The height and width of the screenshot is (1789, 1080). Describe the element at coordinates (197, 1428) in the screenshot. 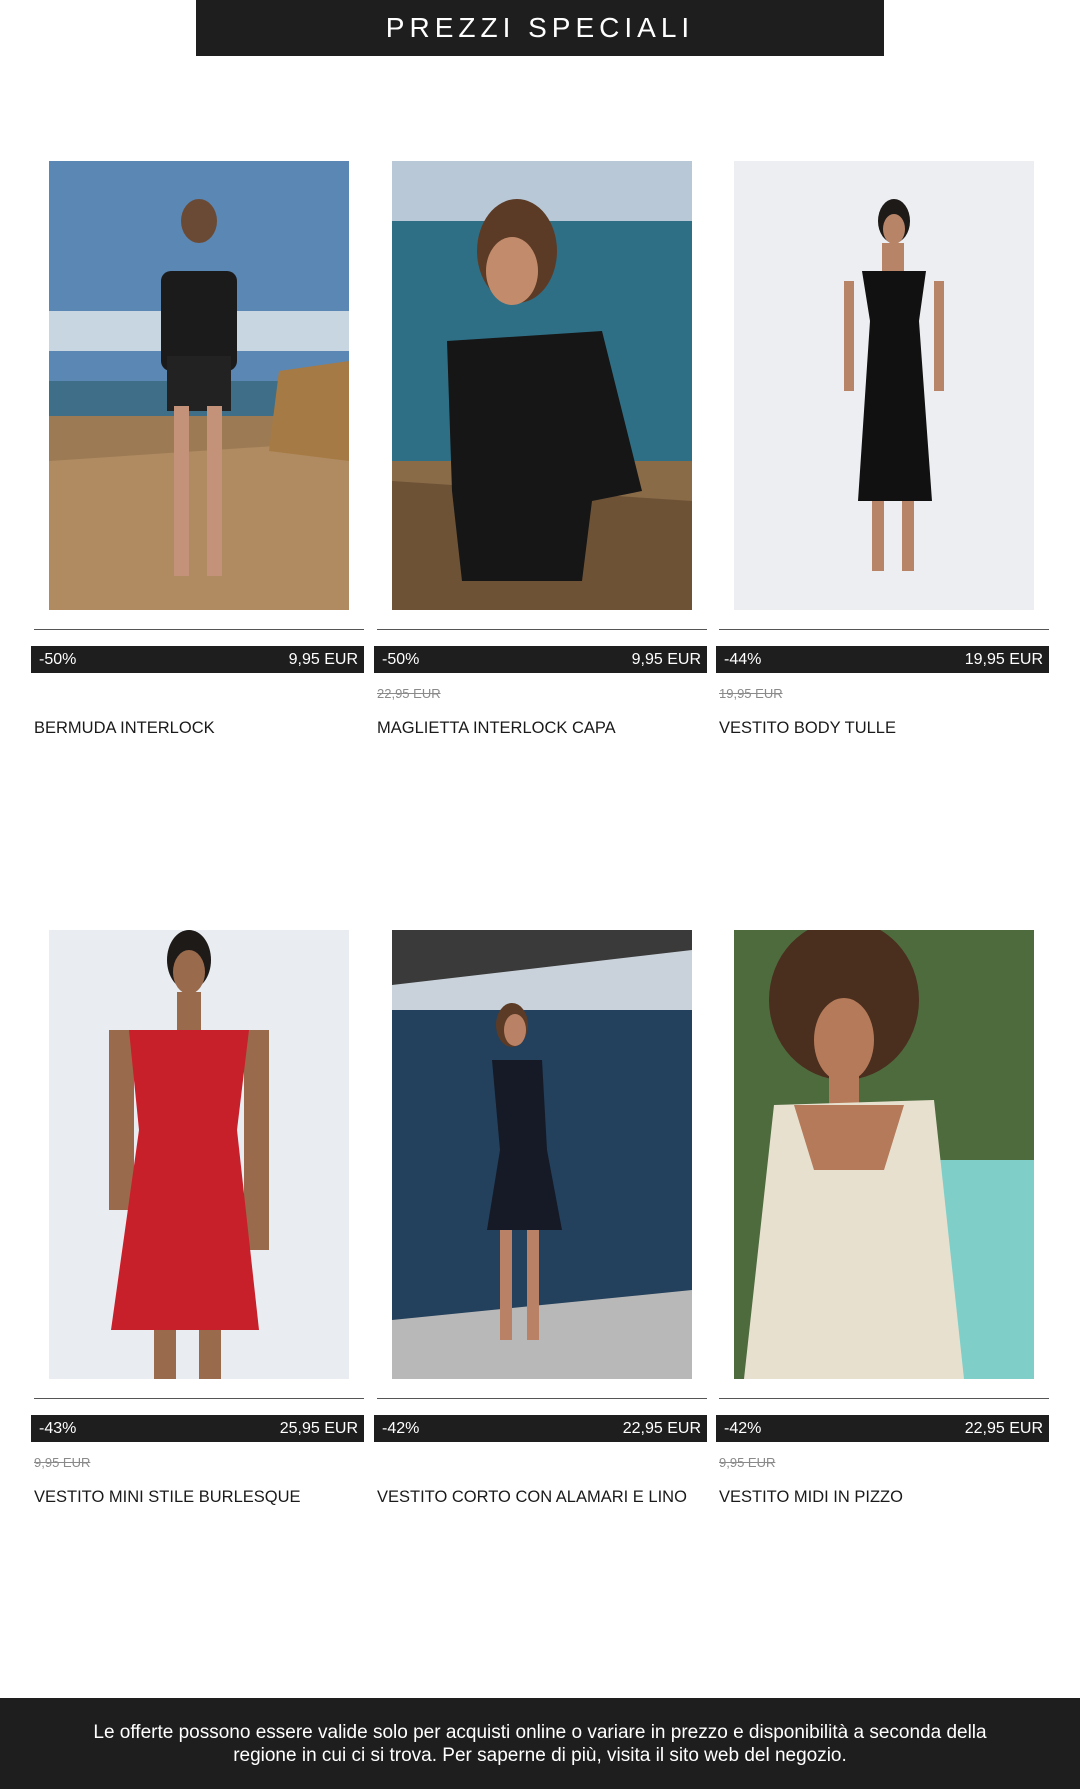

I see `price-bar: -43% 25,95 EUR` at that location.